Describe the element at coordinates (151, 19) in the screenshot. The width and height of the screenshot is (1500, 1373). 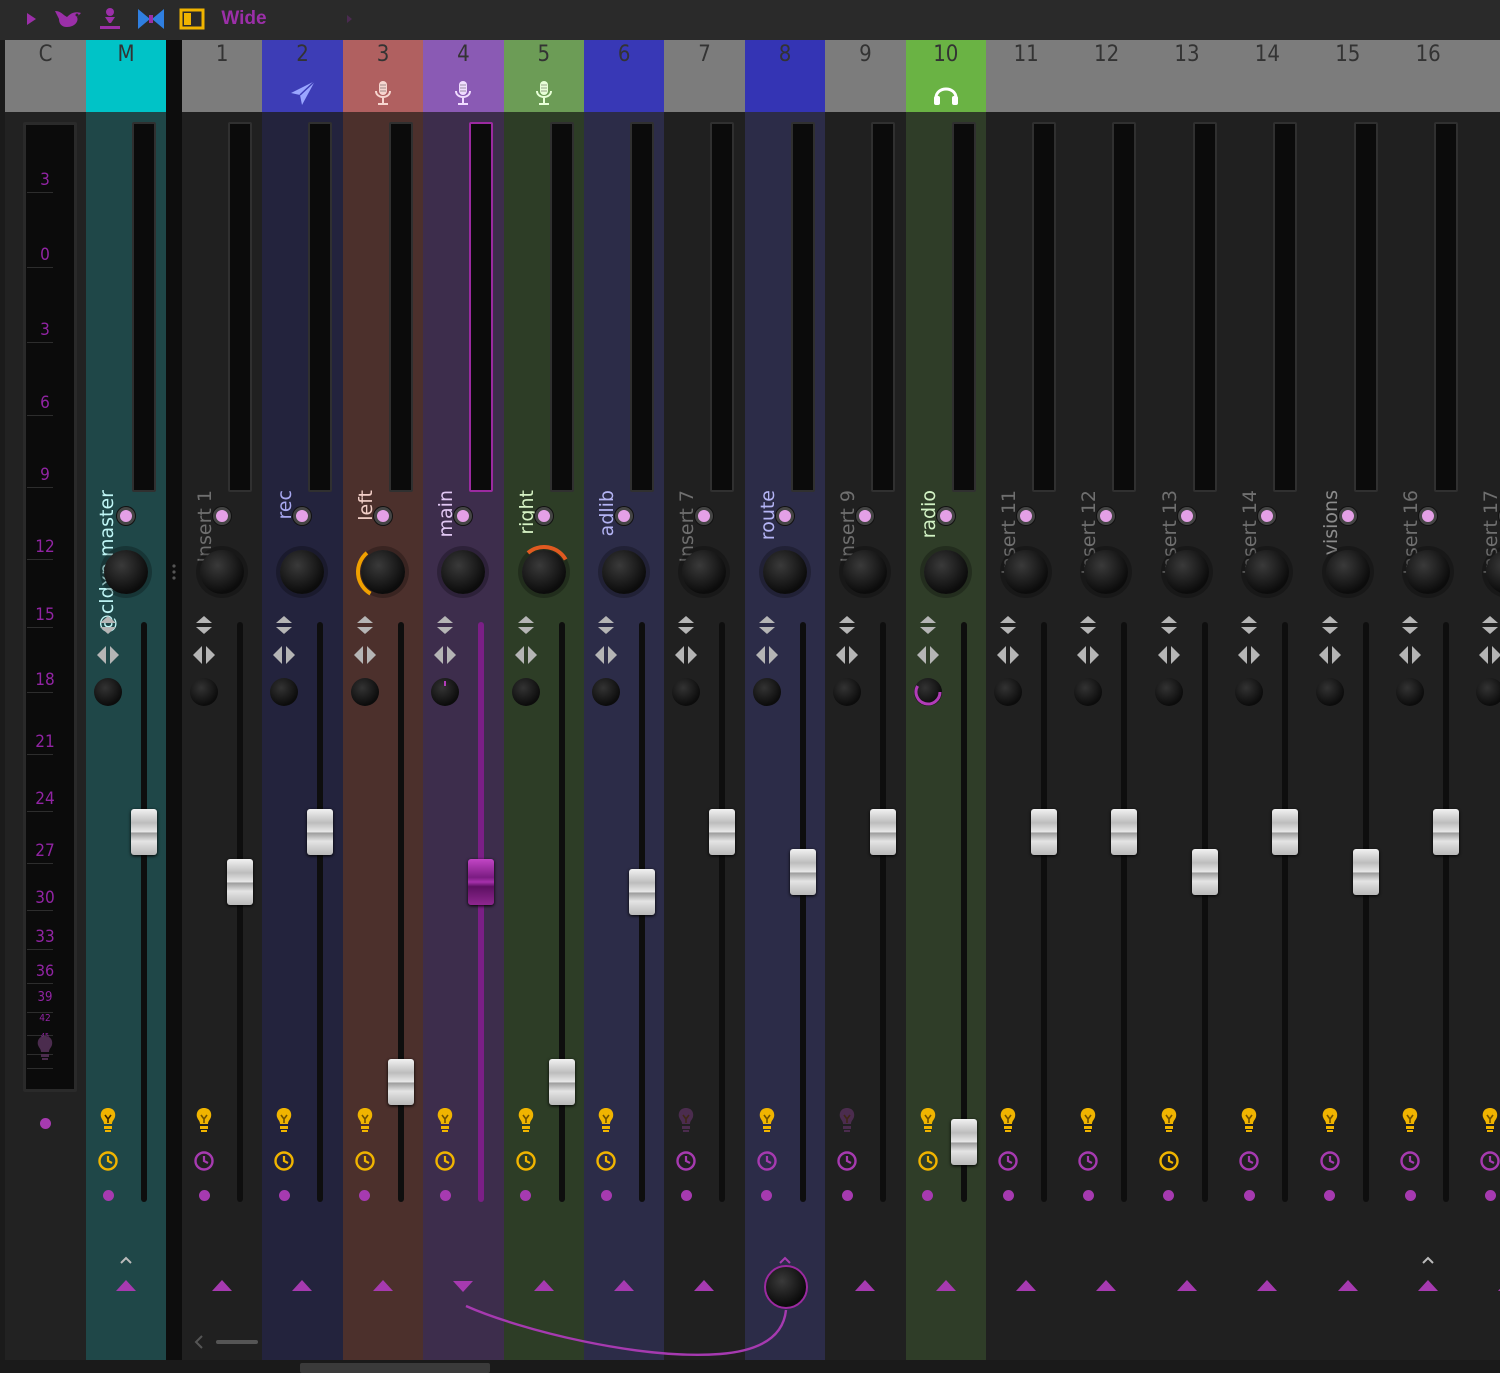
I see `bowtie-icon` at that location.